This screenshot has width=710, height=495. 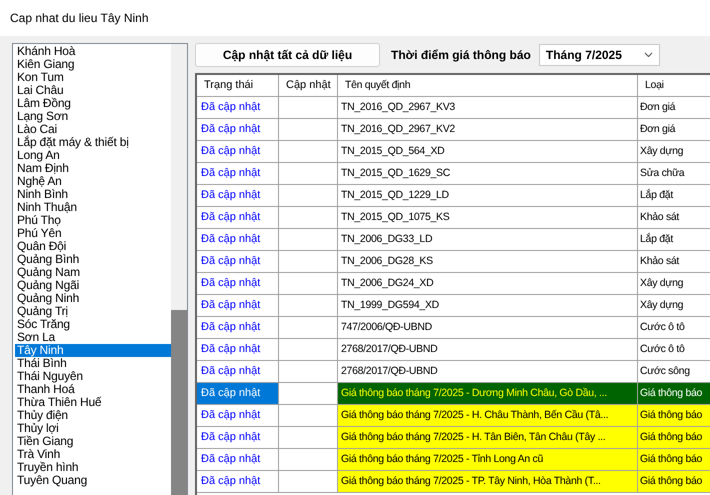 I want to click on list-item: Kiên Giang, so click(x=93, y=64).